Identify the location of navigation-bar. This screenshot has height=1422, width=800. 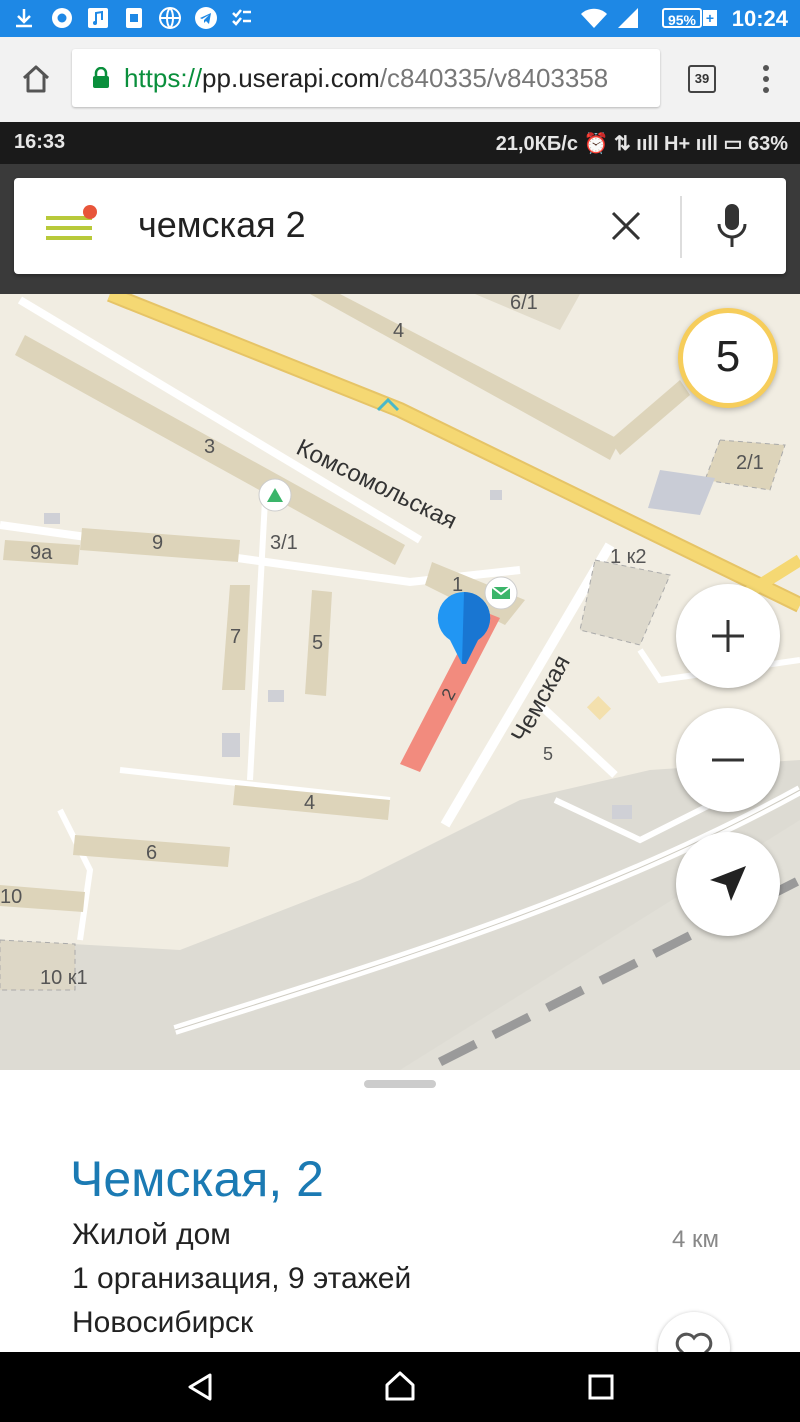
(400, 1387).